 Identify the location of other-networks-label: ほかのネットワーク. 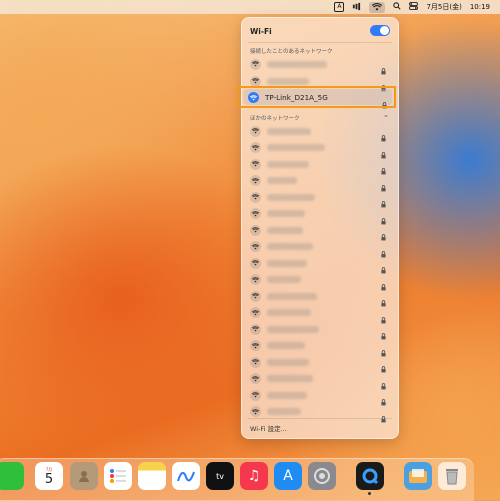
(275, 119).